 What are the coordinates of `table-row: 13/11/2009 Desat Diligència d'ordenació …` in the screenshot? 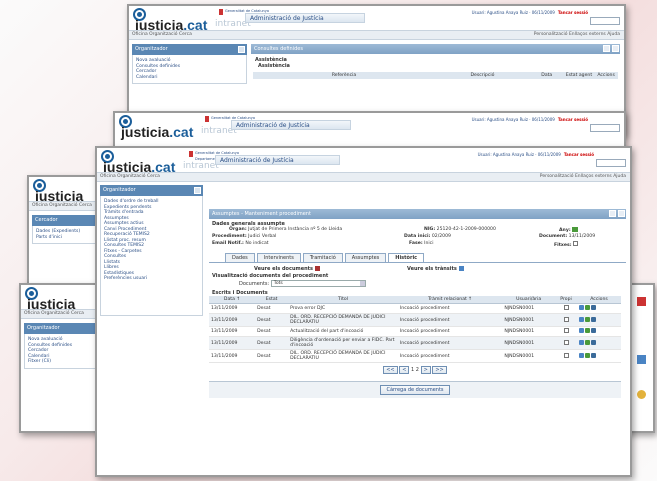 It's located at (415, 343).